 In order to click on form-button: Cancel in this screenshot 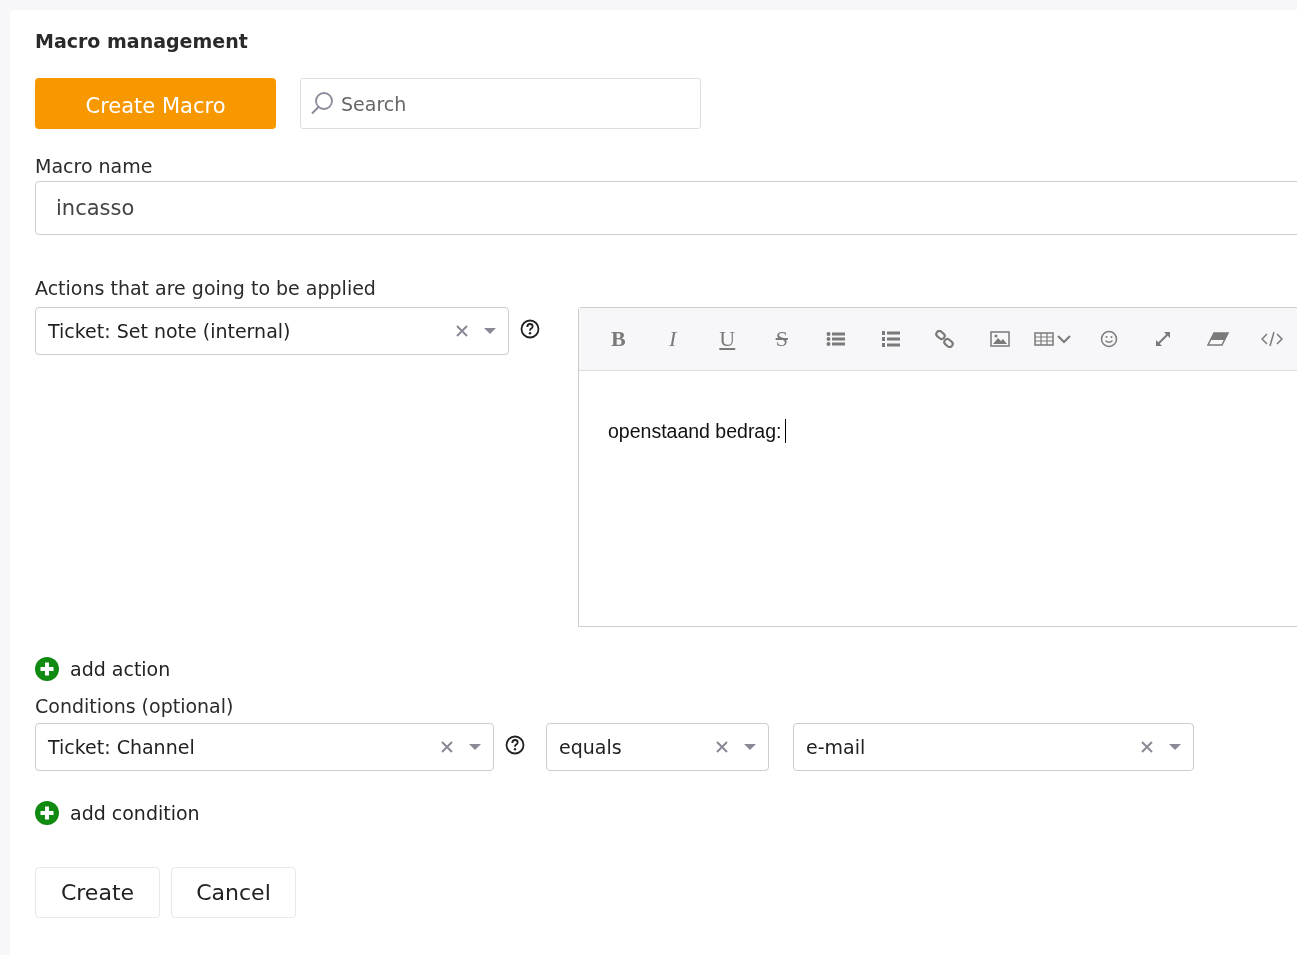, I will do `click(233, 892)`.